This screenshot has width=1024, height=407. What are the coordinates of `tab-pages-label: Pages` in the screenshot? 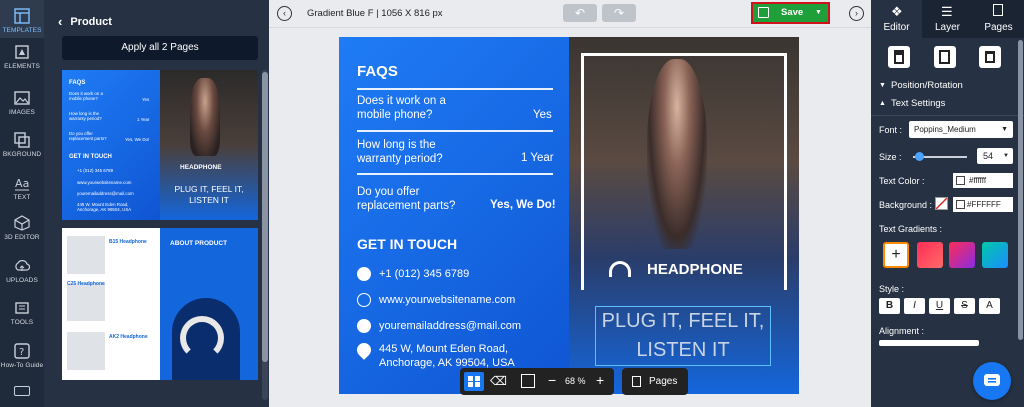 It's located at (998, 27).